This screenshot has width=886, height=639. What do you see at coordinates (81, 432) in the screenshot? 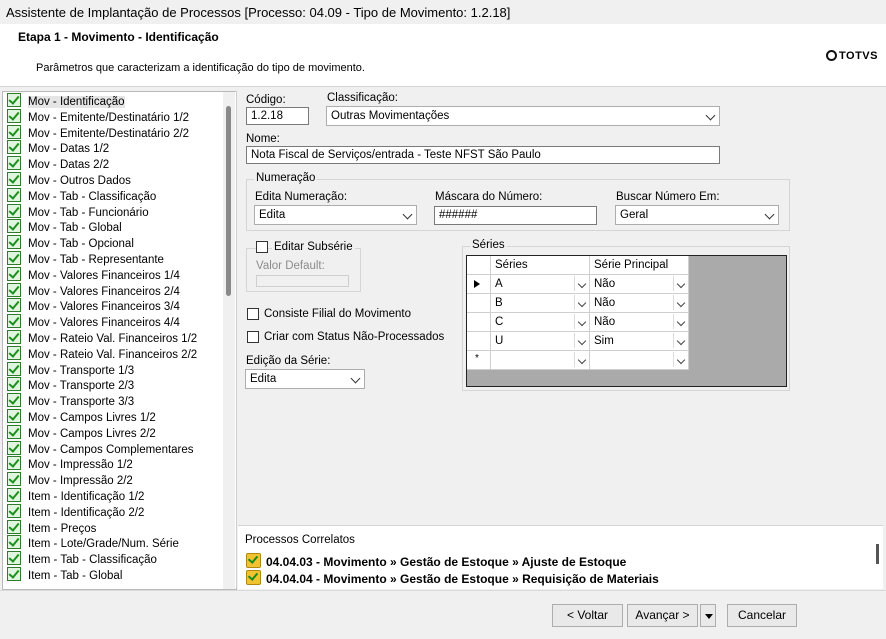
I see `tree-item: Mov - Campos Livres 2/2` at bounding box center [81, 432].